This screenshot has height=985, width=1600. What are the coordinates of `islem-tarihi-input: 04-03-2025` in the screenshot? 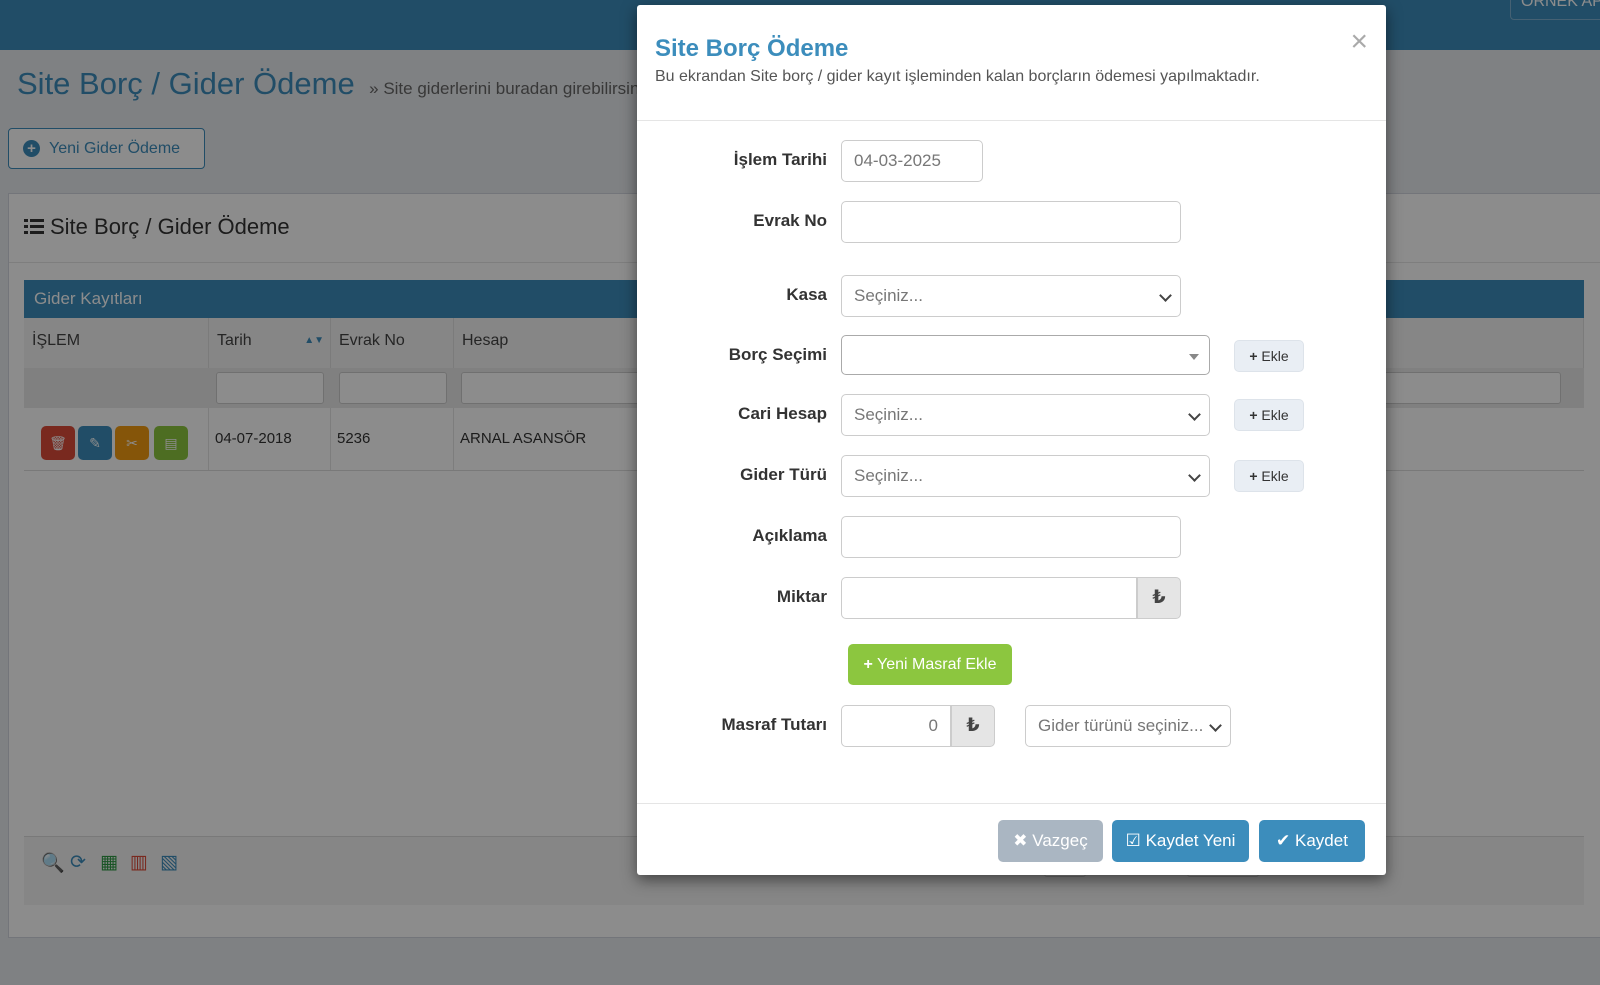 It's located at (912, 161).